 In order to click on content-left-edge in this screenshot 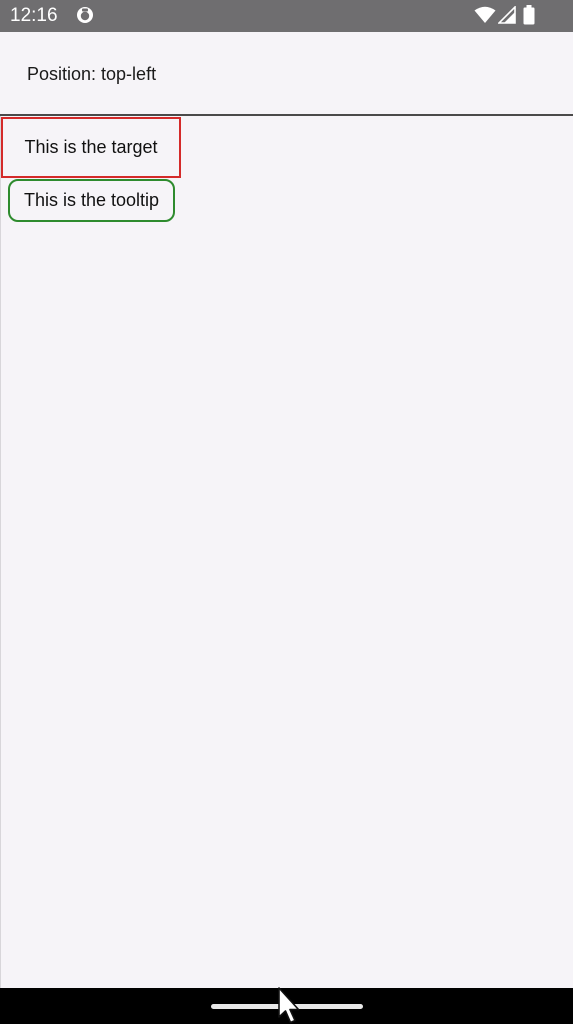, I will do `click(0, 552)`.